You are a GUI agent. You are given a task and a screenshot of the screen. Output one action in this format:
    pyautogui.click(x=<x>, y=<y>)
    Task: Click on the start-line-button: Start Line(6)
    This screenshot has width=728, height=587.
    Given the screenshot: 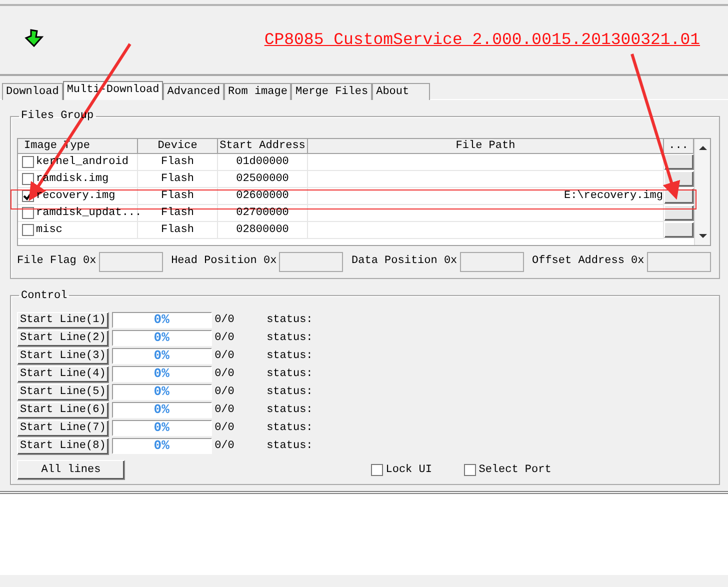 What is the action you would take?
    pyautogui.click(x=63, y=410)
    